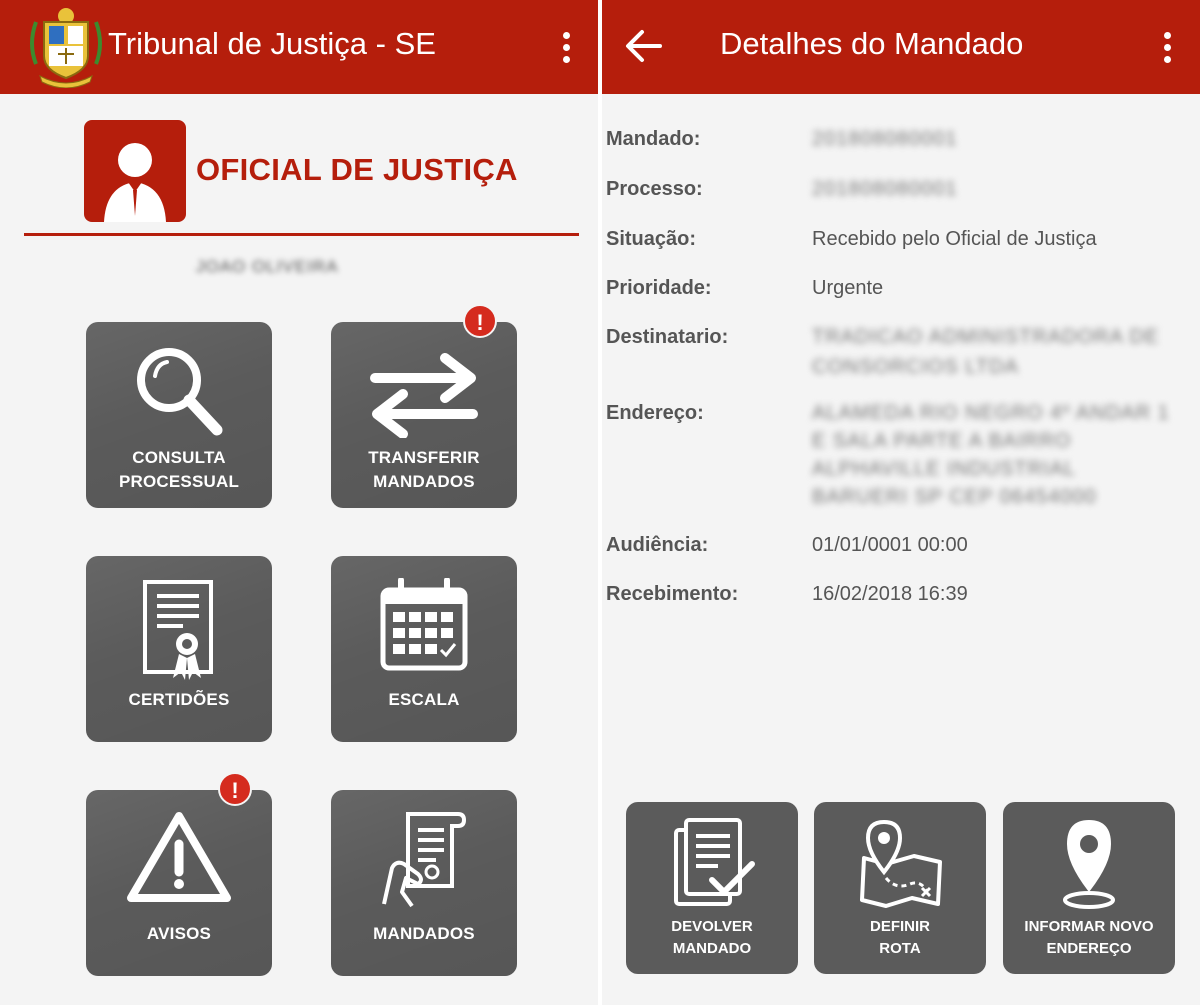 Image resolution: width=1200 pixels, height=1005 pixels. I want to click on tile-label-line2: PROCESSUAL, so click(179, 481).